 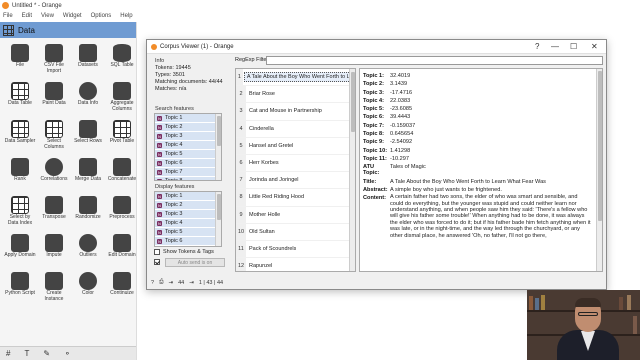 What do you see at coordinates (218, 219) in the screenshot?
I see `display-list-scrollbar` at bounding box center [218, 219].